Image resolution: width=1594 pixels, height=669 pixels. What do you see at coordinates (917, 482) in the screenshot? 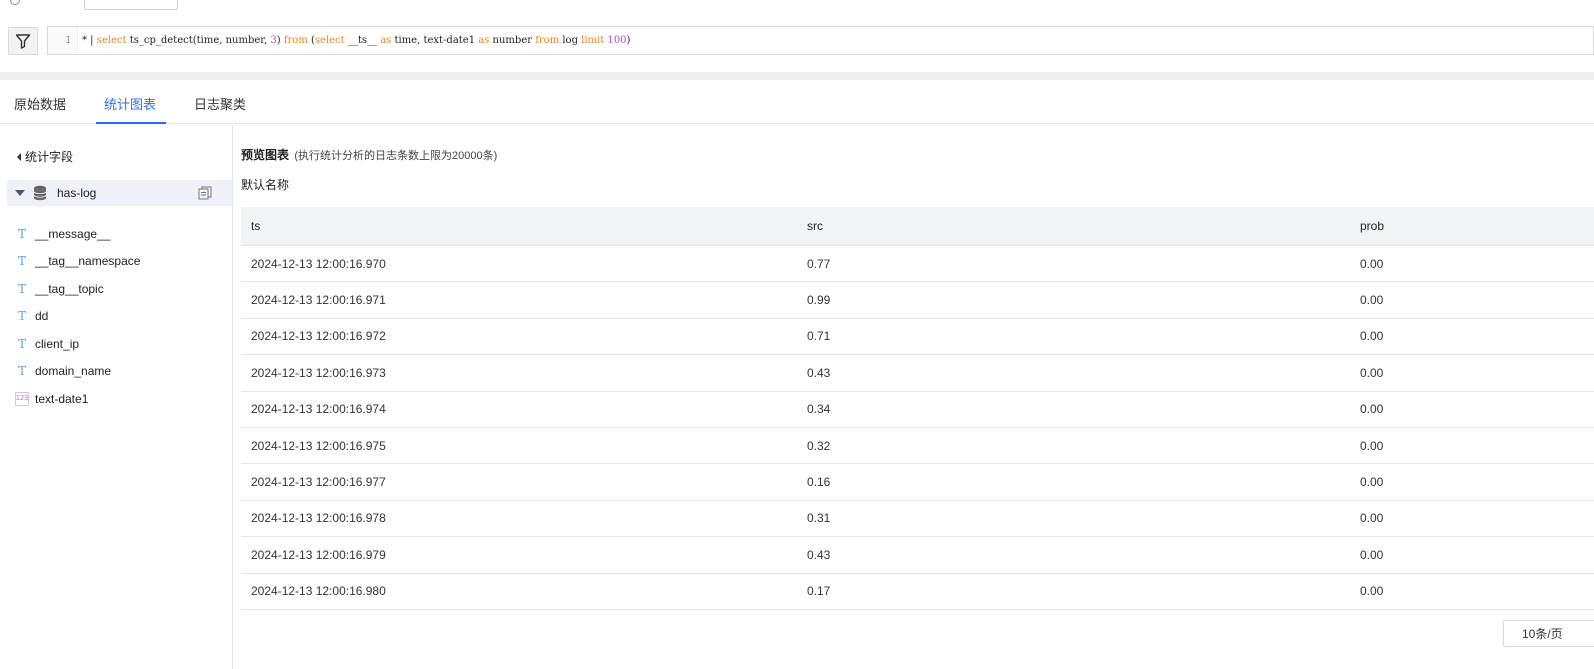
I see `table-row: 2024-12-13 12:00:16.977 0.16 0.00` at bounding box center [917, 482].